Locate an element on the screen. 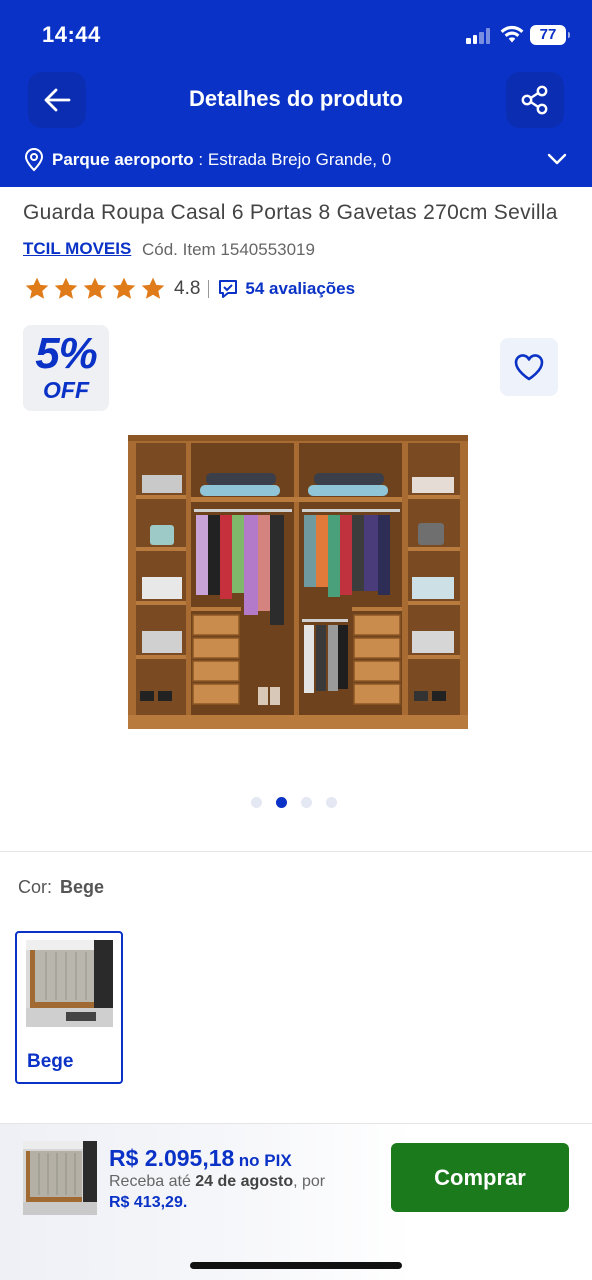  share-icon is located at coordinates (534, 100).